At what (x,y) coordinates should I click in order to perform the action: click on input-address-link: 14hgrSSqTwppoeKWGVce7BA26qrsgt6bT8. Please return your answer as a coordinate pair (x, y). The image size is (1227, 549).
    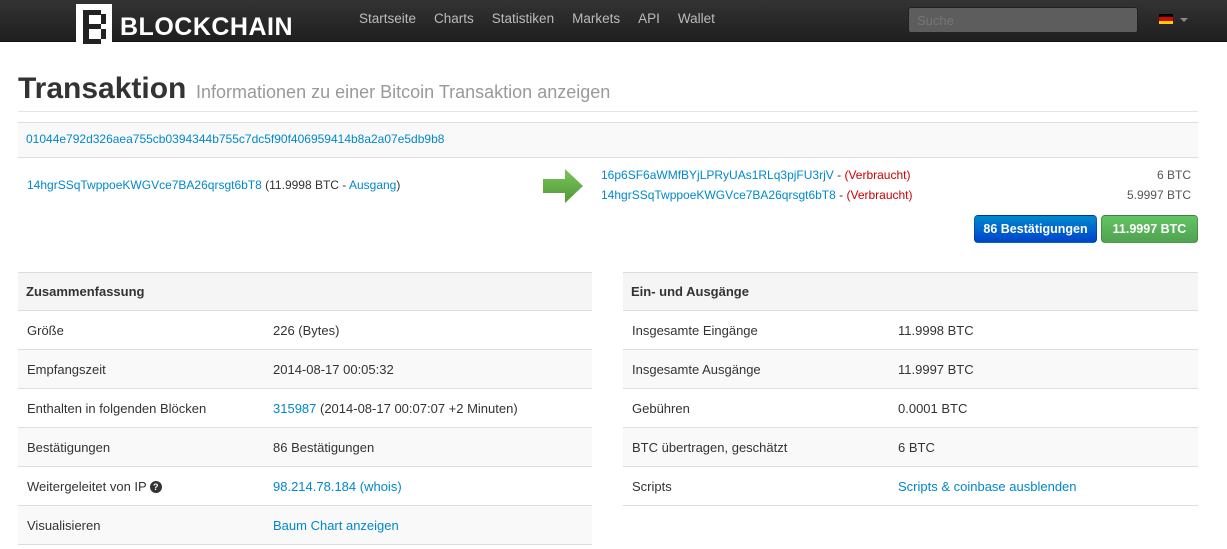
    Looking at the image, I should click on (144, 185).